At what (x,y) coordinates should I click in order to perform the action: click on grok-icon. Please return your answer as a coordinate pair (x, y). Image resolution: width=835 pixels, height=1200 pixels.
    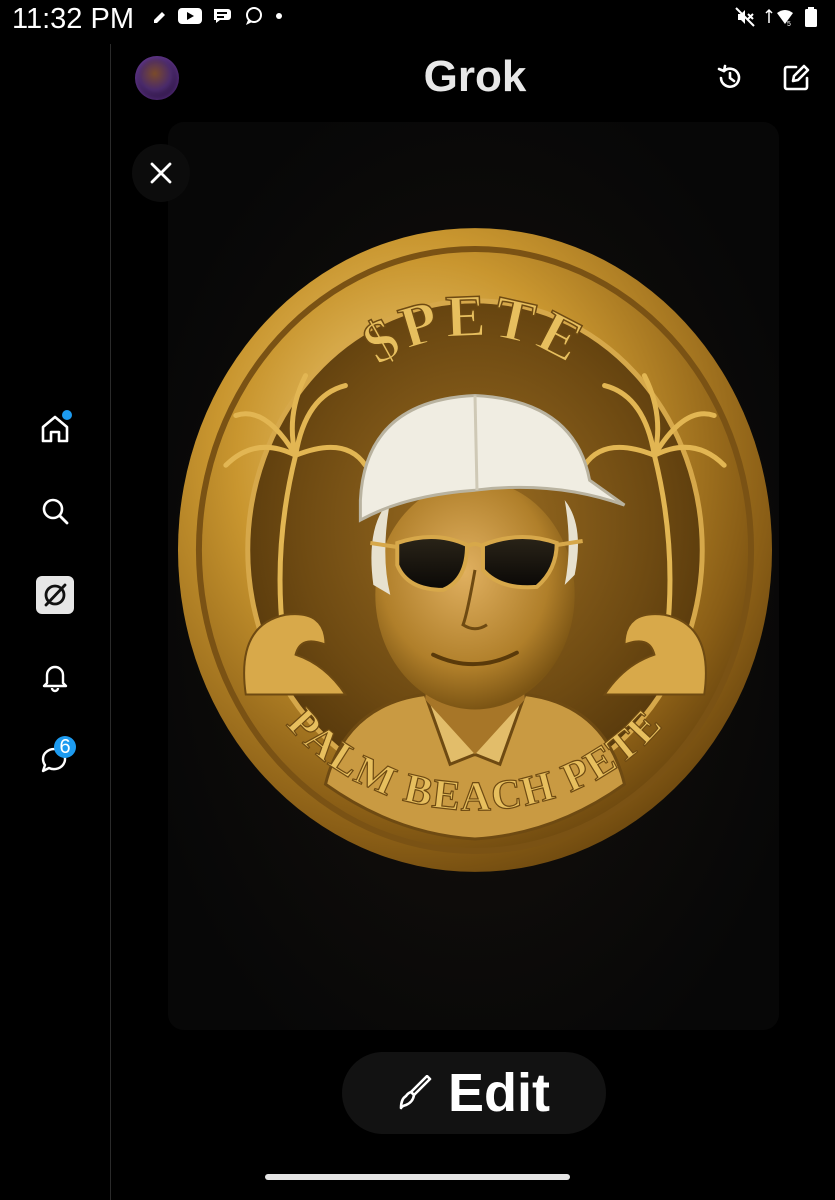
    Looking at the image, I should click on (55, 595).